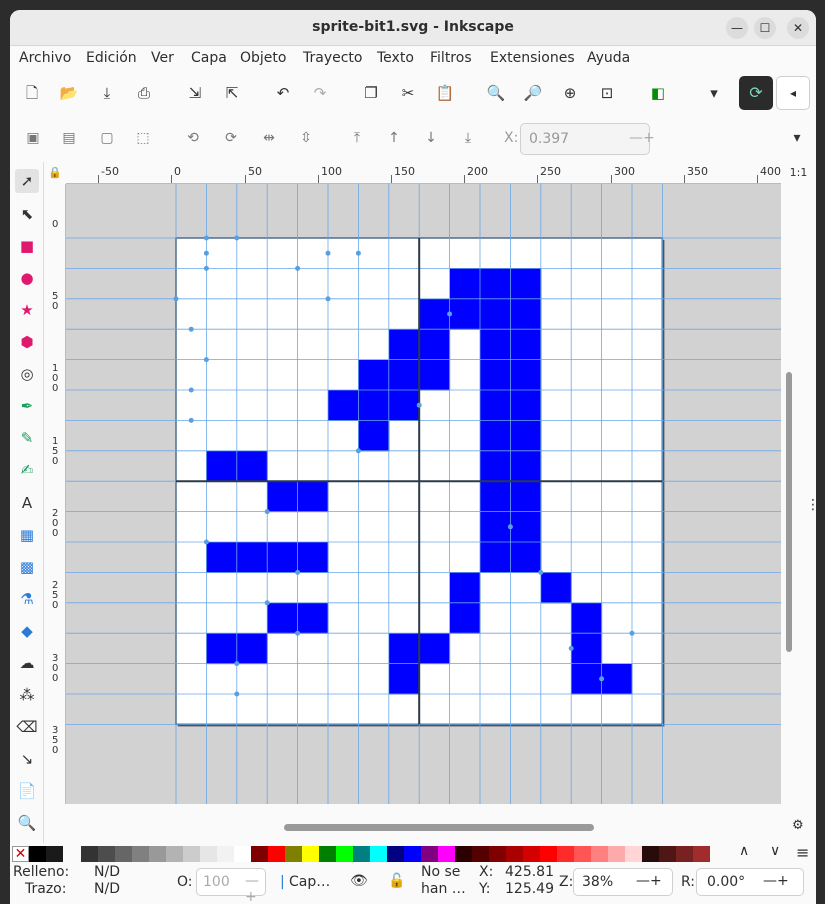  Describe the element at coordinates (107, 889) in the screenshot. I see `stroke-value: N/D` at that location.